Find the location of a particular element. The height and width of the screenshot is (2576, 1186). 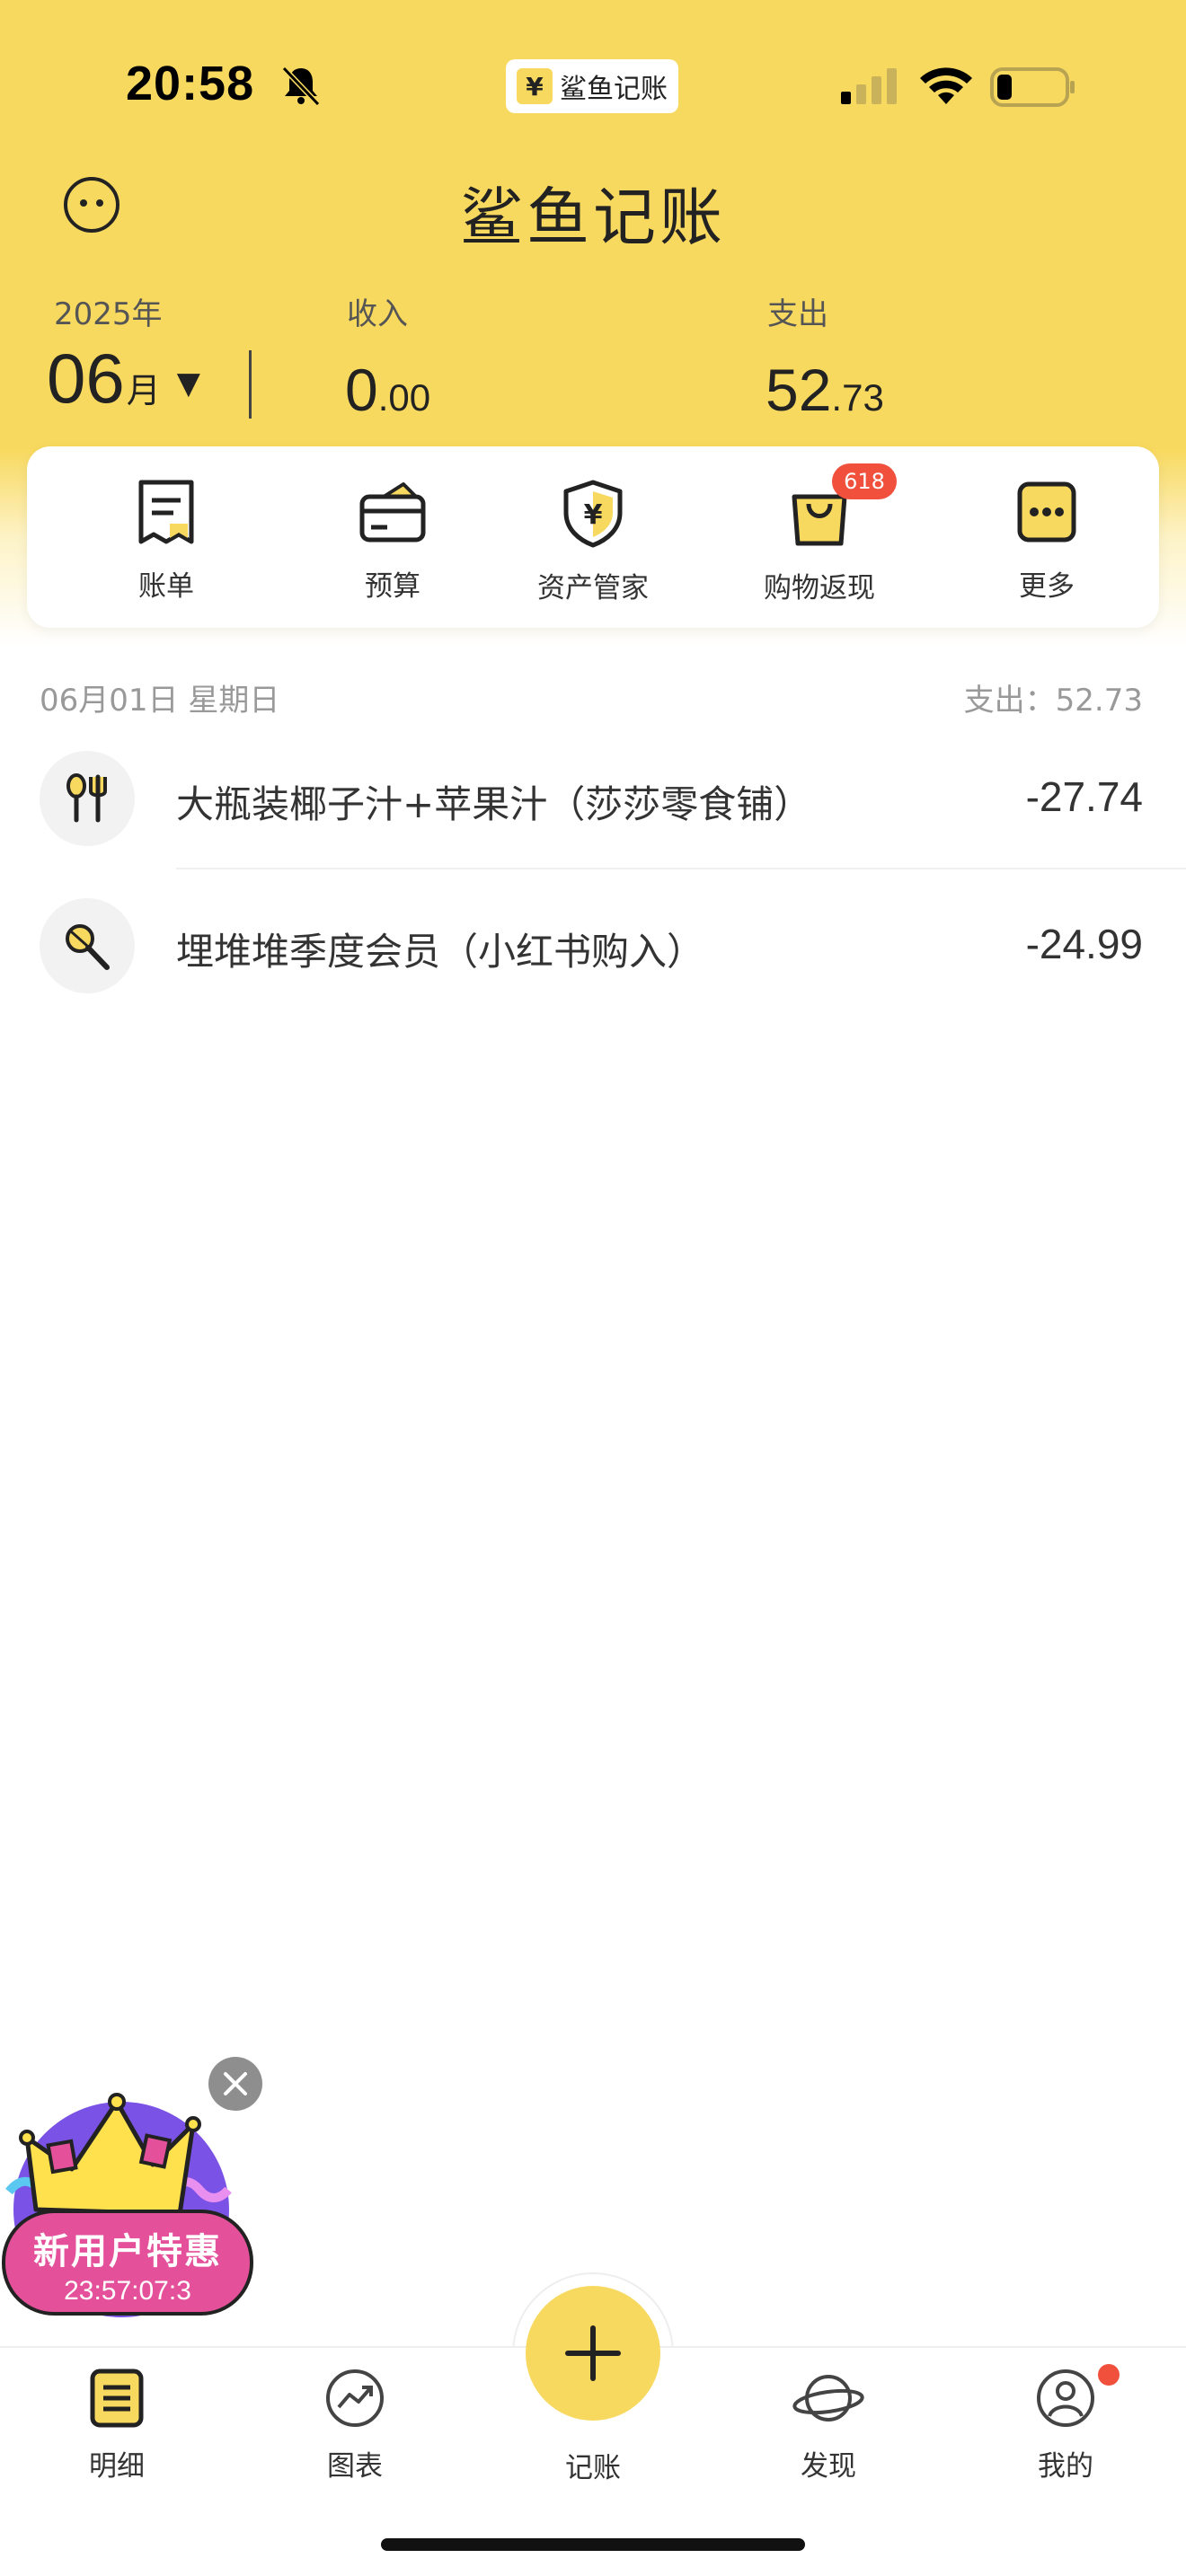

shortcut-more-label: 更多 is located at coordinates (1047, 586).